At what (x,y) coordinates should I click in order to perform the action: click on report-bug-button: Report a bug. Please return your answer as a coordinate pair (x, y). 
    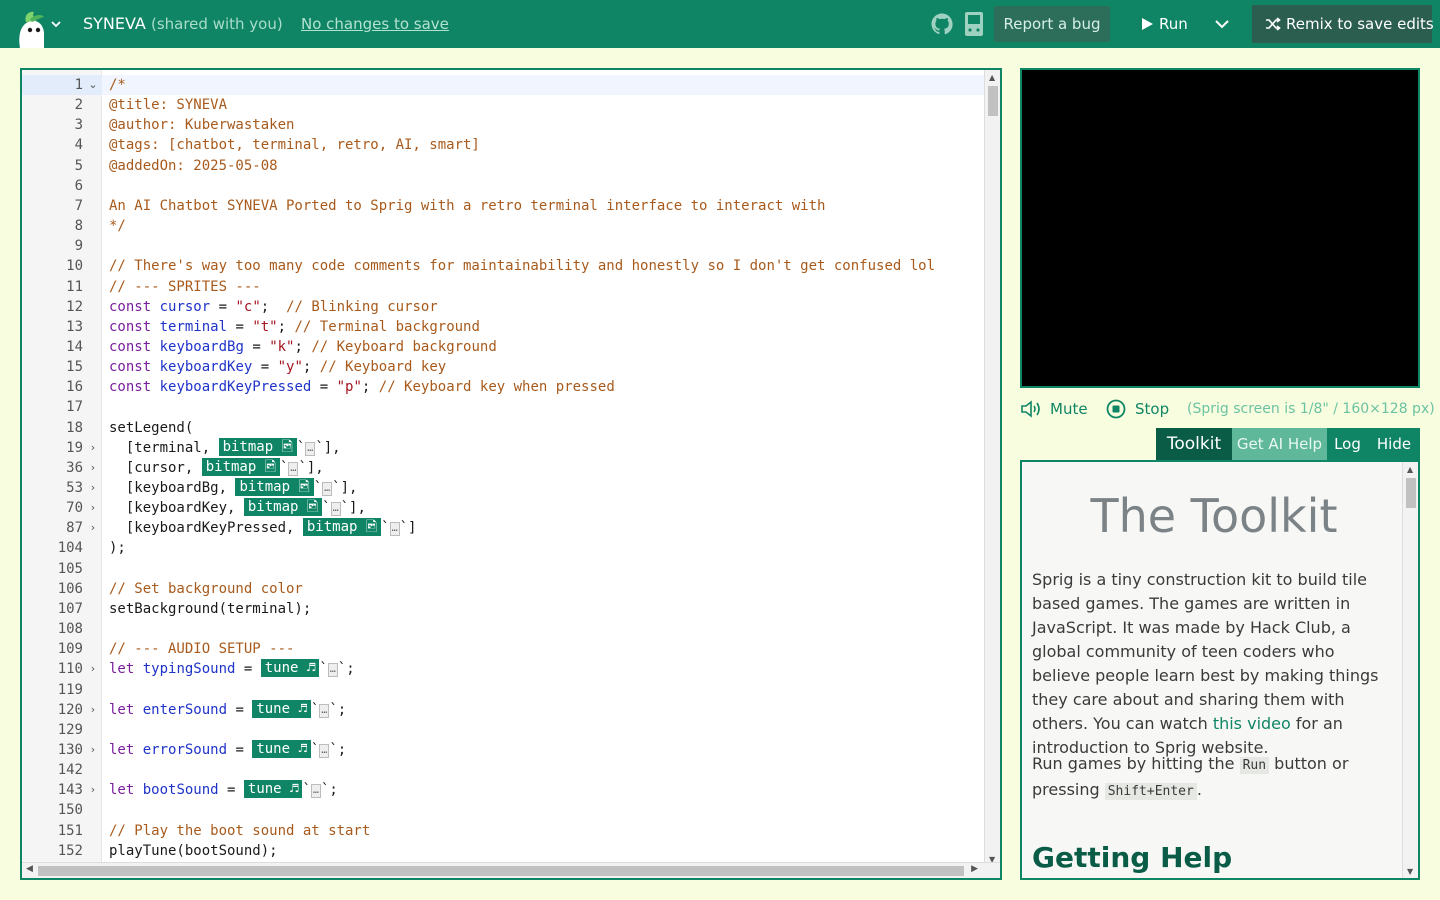
    Looking at the image, I should click on (1052, 24).